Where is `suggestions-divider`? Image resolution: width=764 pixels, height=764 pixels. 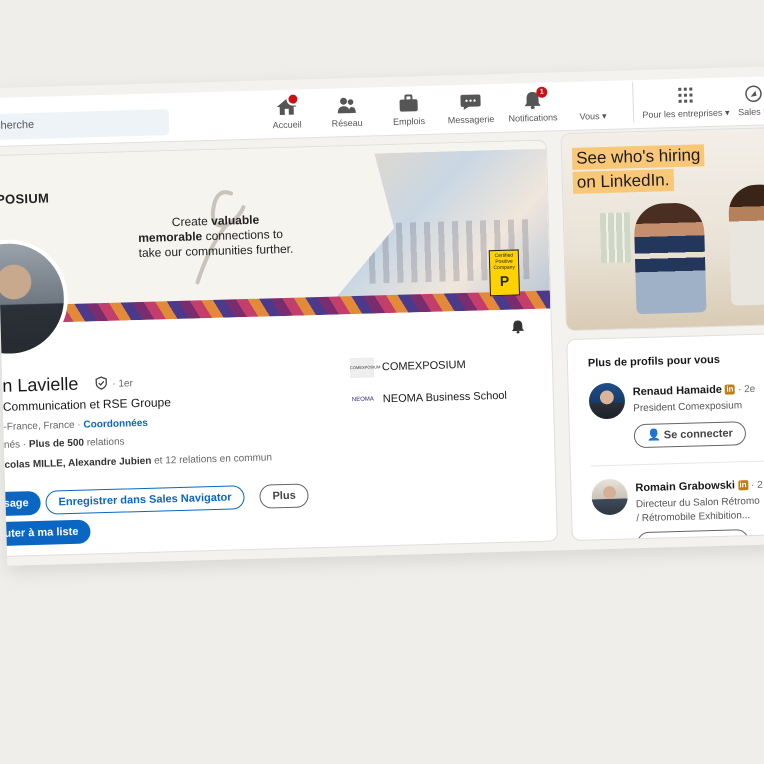
suggestions-divider is located at coordinates (677, 463).